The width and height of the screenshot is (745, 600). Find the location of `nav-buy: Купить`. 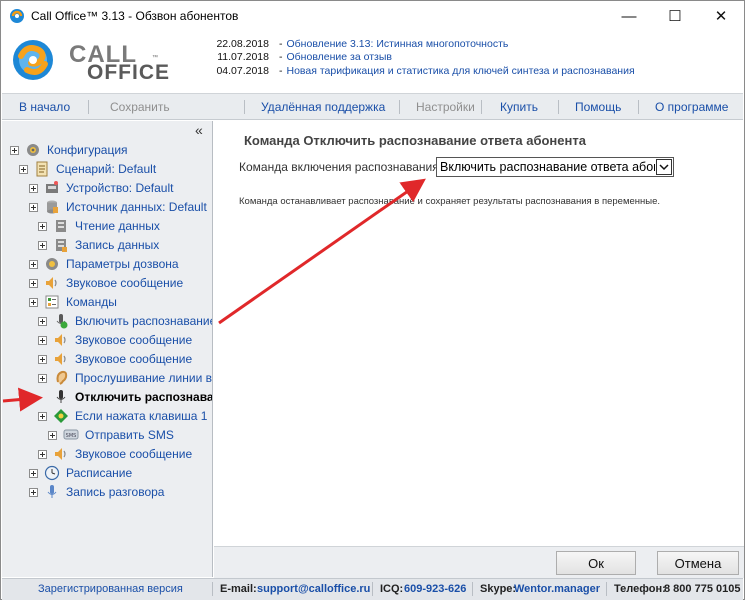

nav-buy: Купить is located at coordinates (519, 107).